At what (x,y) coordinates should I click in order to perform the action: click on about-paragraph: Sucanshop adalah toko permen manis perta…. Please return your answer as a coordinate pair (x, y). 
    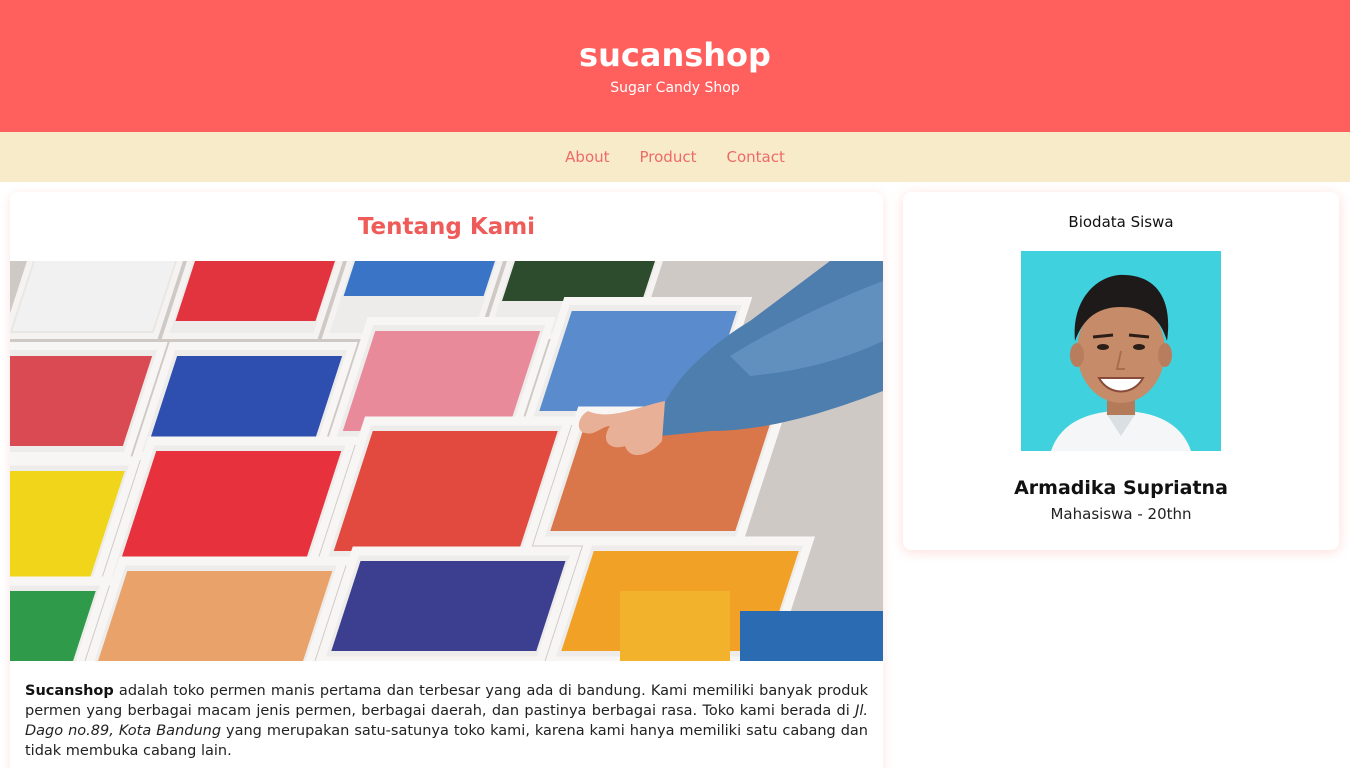
    Looking at the image, I should click on (446, 711).